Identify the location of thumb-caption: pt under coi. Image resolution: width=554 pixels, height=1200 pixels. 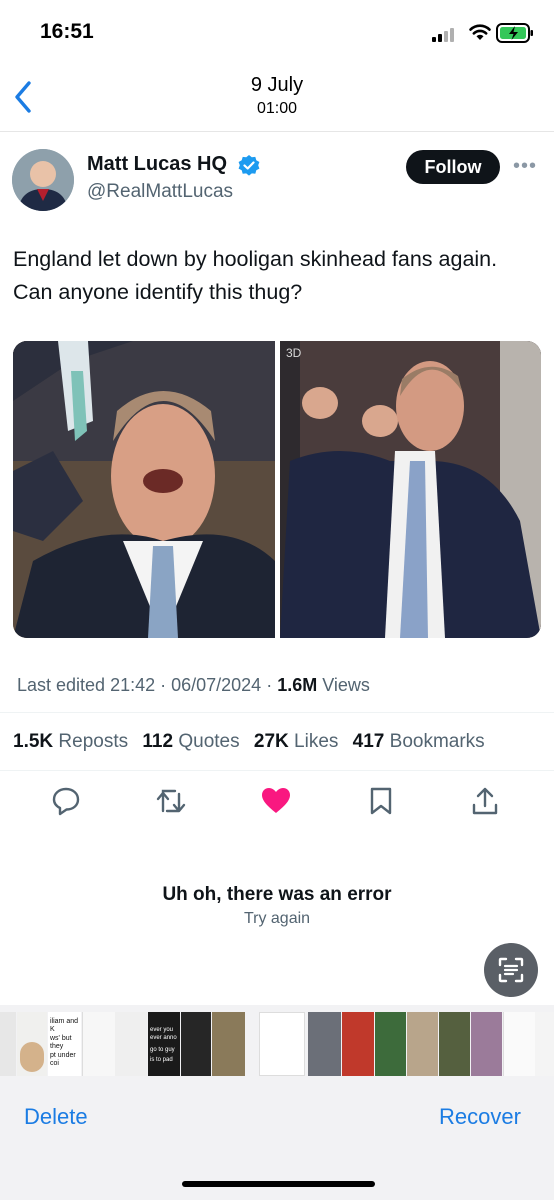
(63, 1059).